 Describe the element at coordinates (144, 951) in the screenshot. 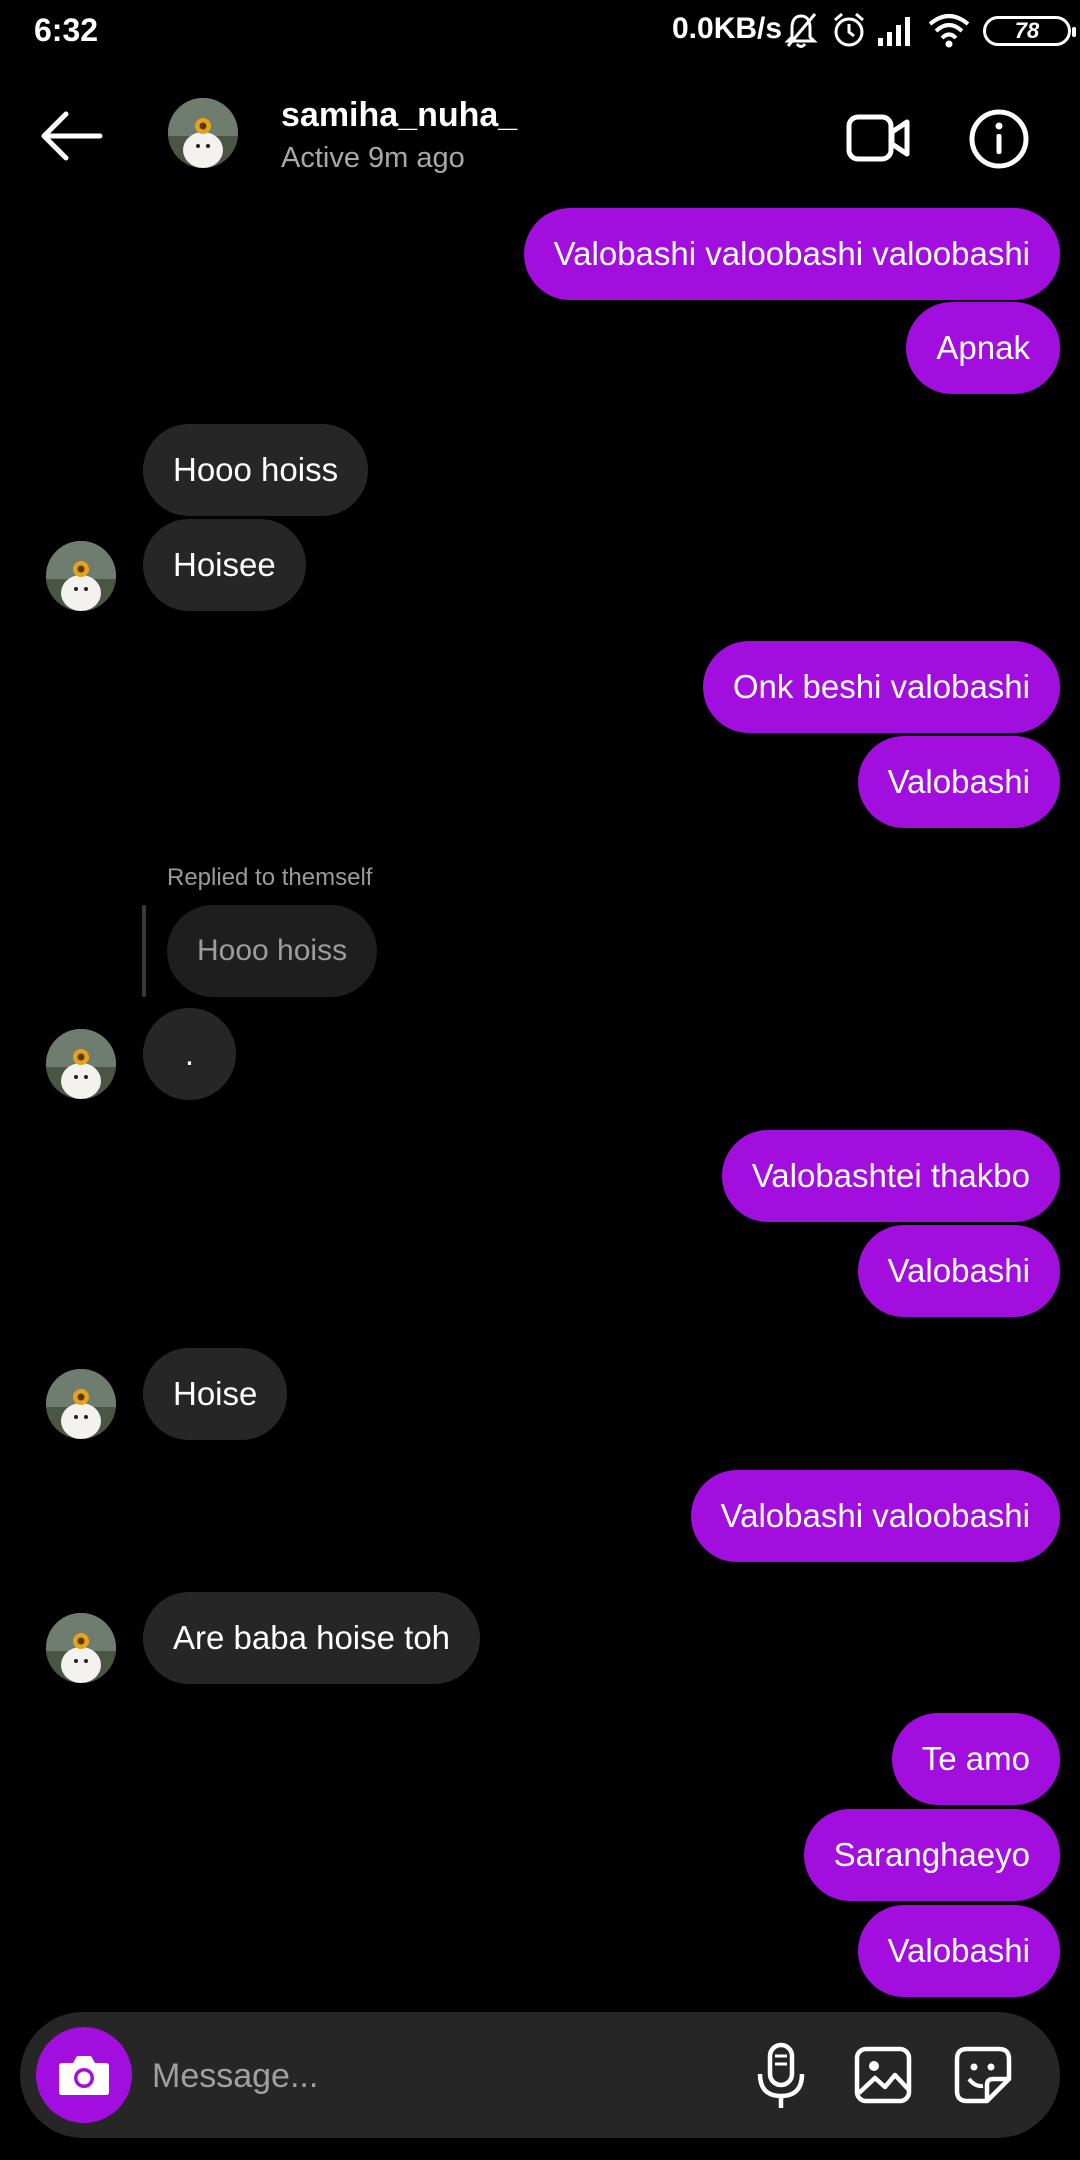

I see `reply-quote-line` at that location.